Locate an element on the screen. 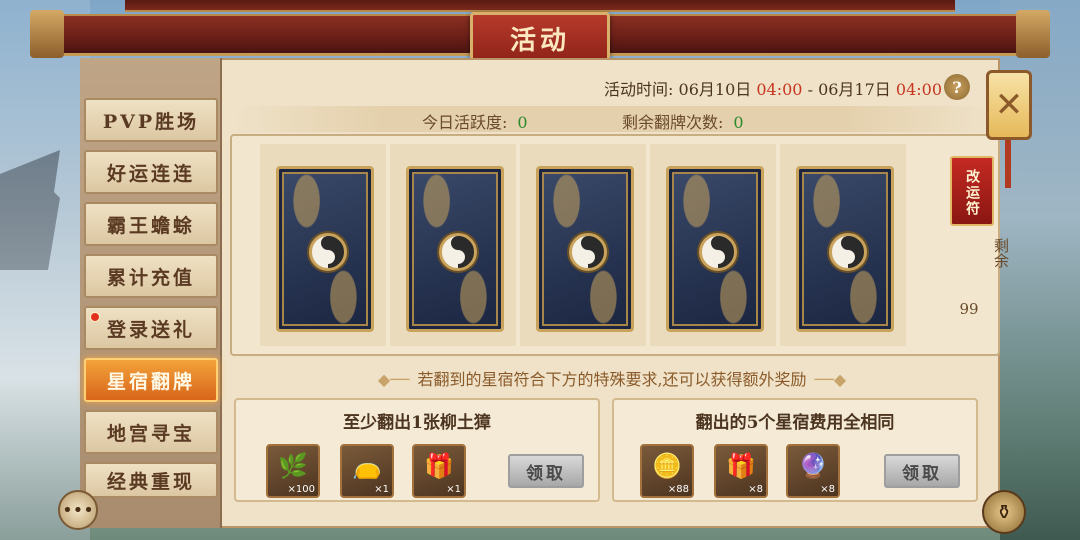 The width and height of the screenshot is (1080, 540). reward-qty: ×88 is located at coordinates (678, 489).